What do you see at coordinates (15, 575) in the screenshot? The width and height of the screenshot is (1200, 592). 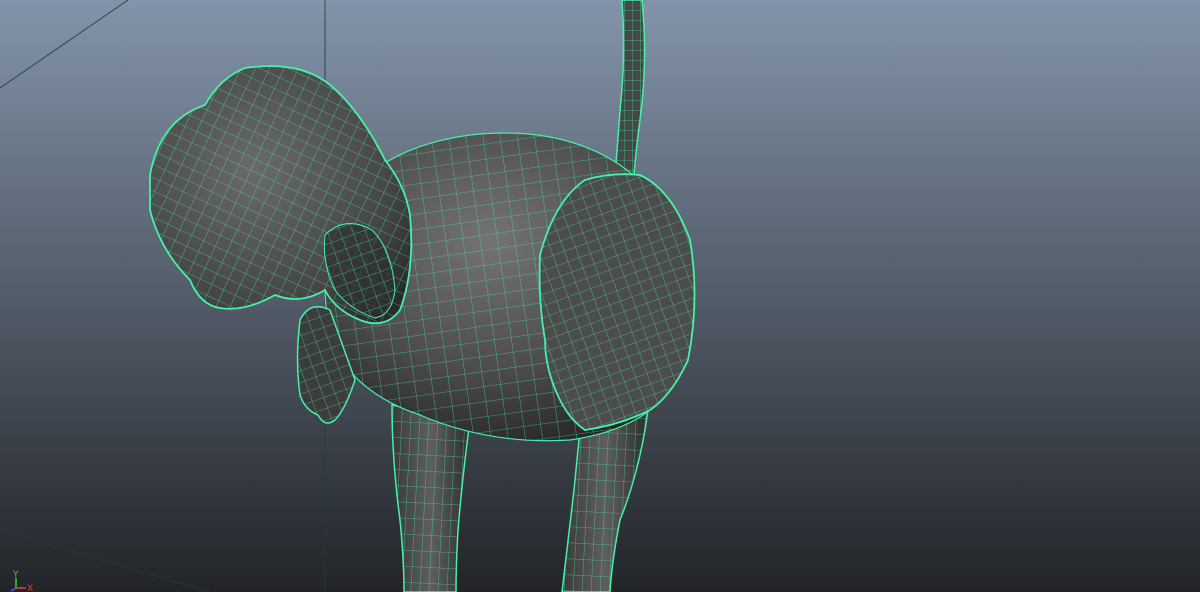 I see `axis-y-label: Y` at bounding box center [15, 575].